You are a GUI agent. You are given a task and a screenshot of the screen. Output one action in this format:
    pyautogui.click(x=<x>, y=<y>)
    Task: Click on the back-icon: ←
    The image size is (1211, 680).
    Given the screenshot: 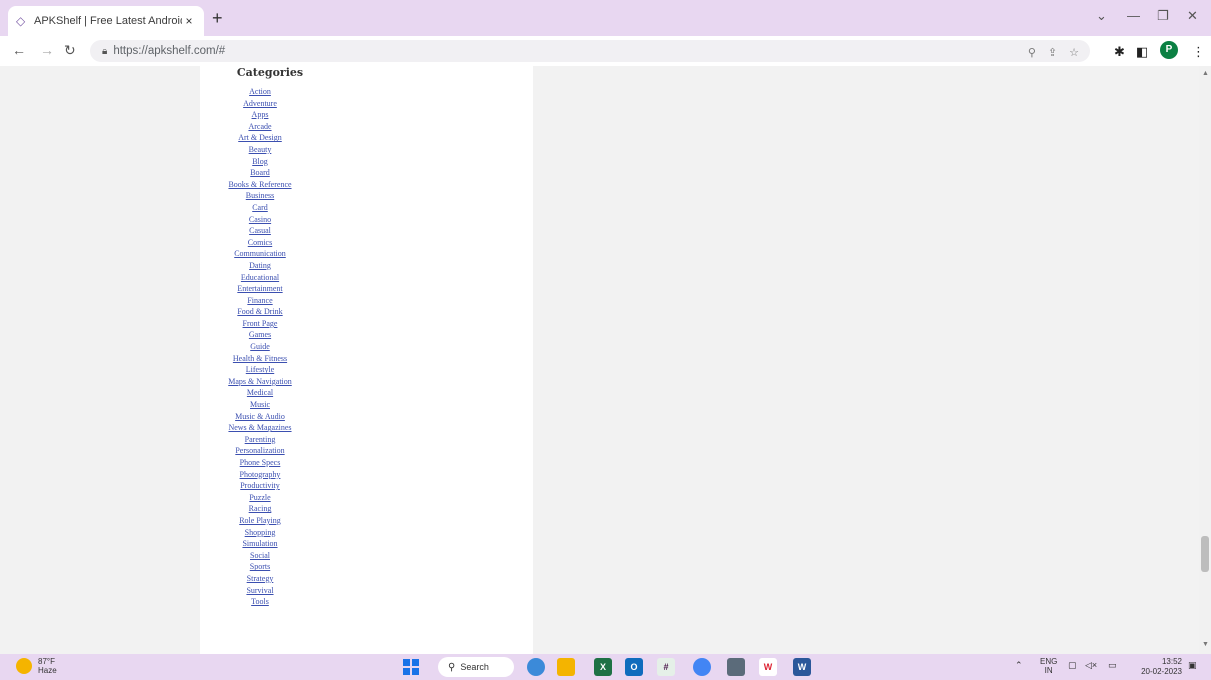 What is the action you would take?
    pyautogui.click(x=19, y=50)
    